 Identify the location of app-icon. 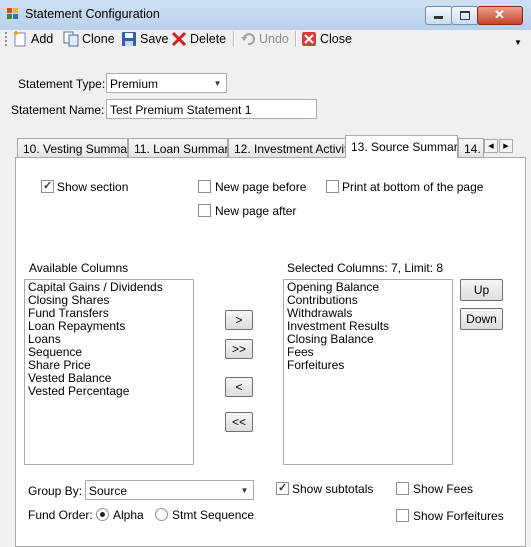
(13, 14).